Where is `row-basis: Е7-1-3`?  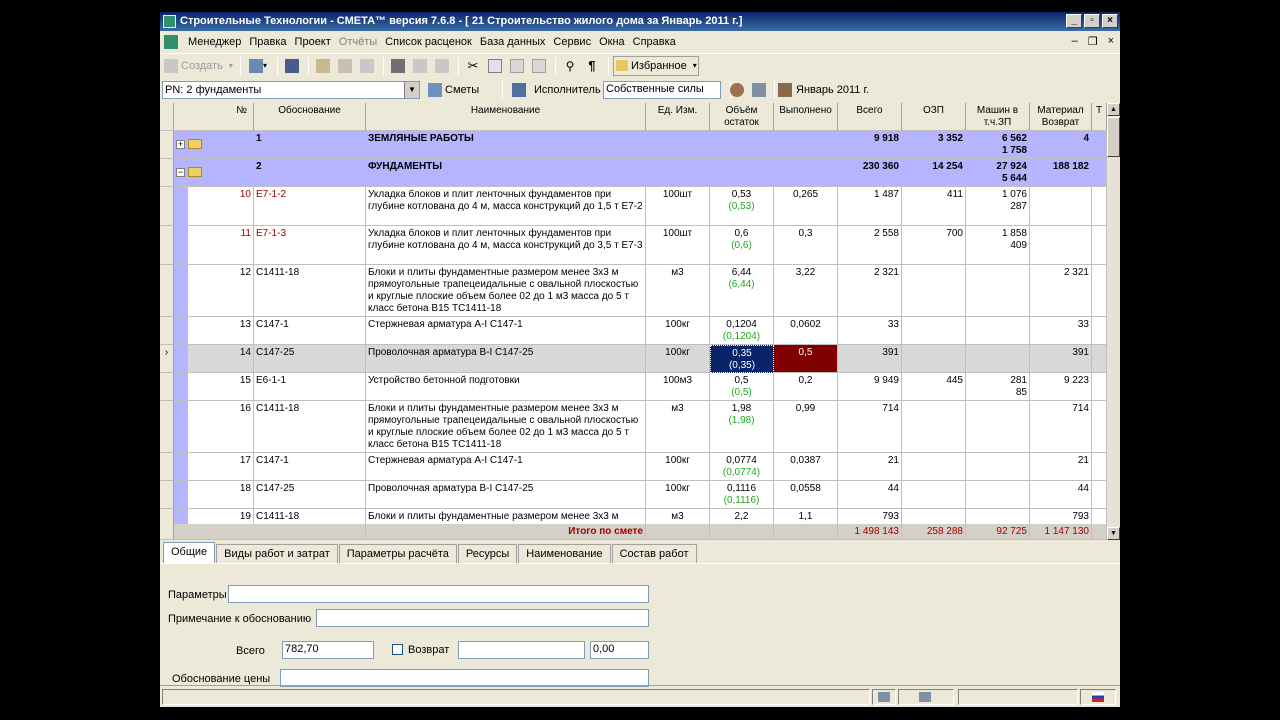 row-basis: Е7-1-3 is located at coordinates (310, 245).